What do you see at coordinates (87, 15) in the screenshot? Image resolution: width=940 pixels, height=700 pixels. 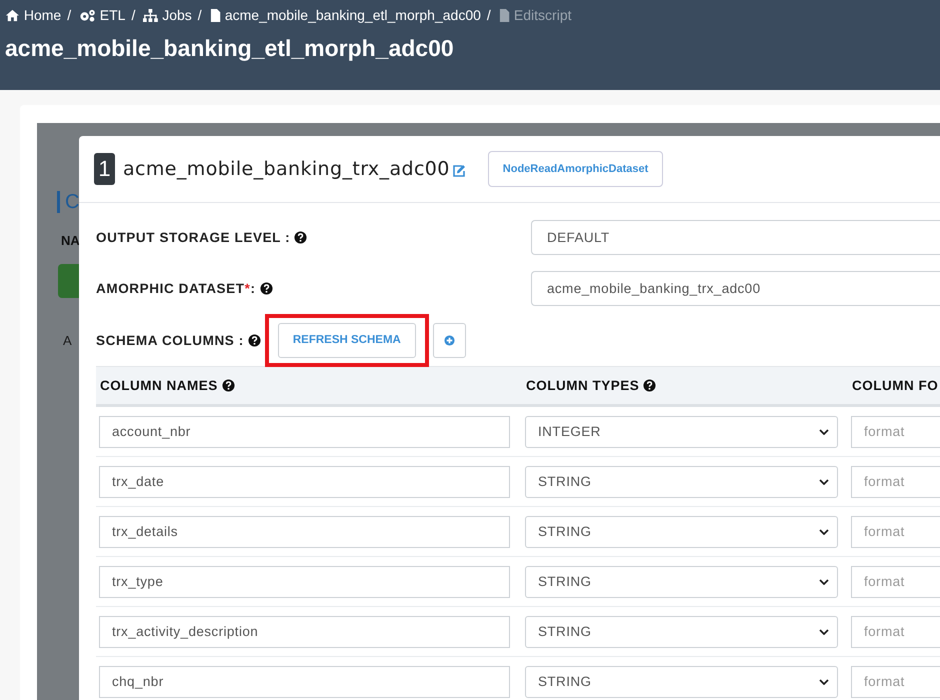 I see `gears-icon` at bounding box center [87, 15].